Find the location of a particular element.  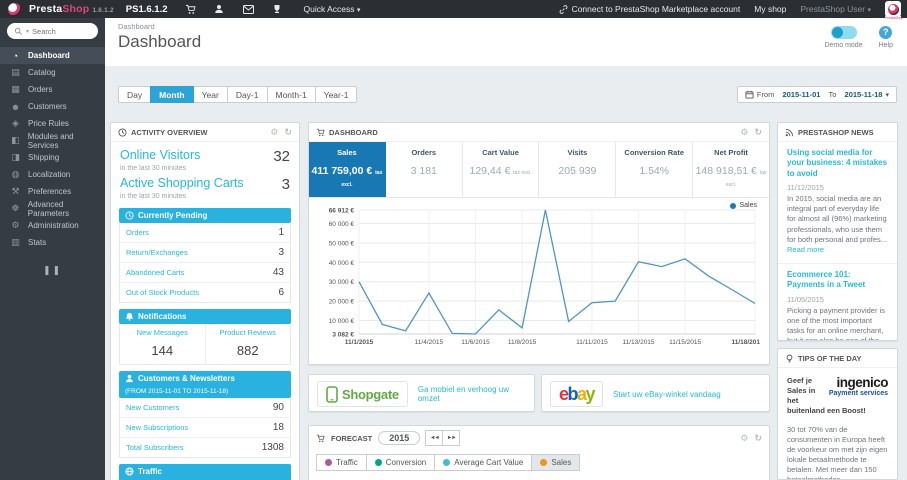

search-input is located at coordinates (60, 31).